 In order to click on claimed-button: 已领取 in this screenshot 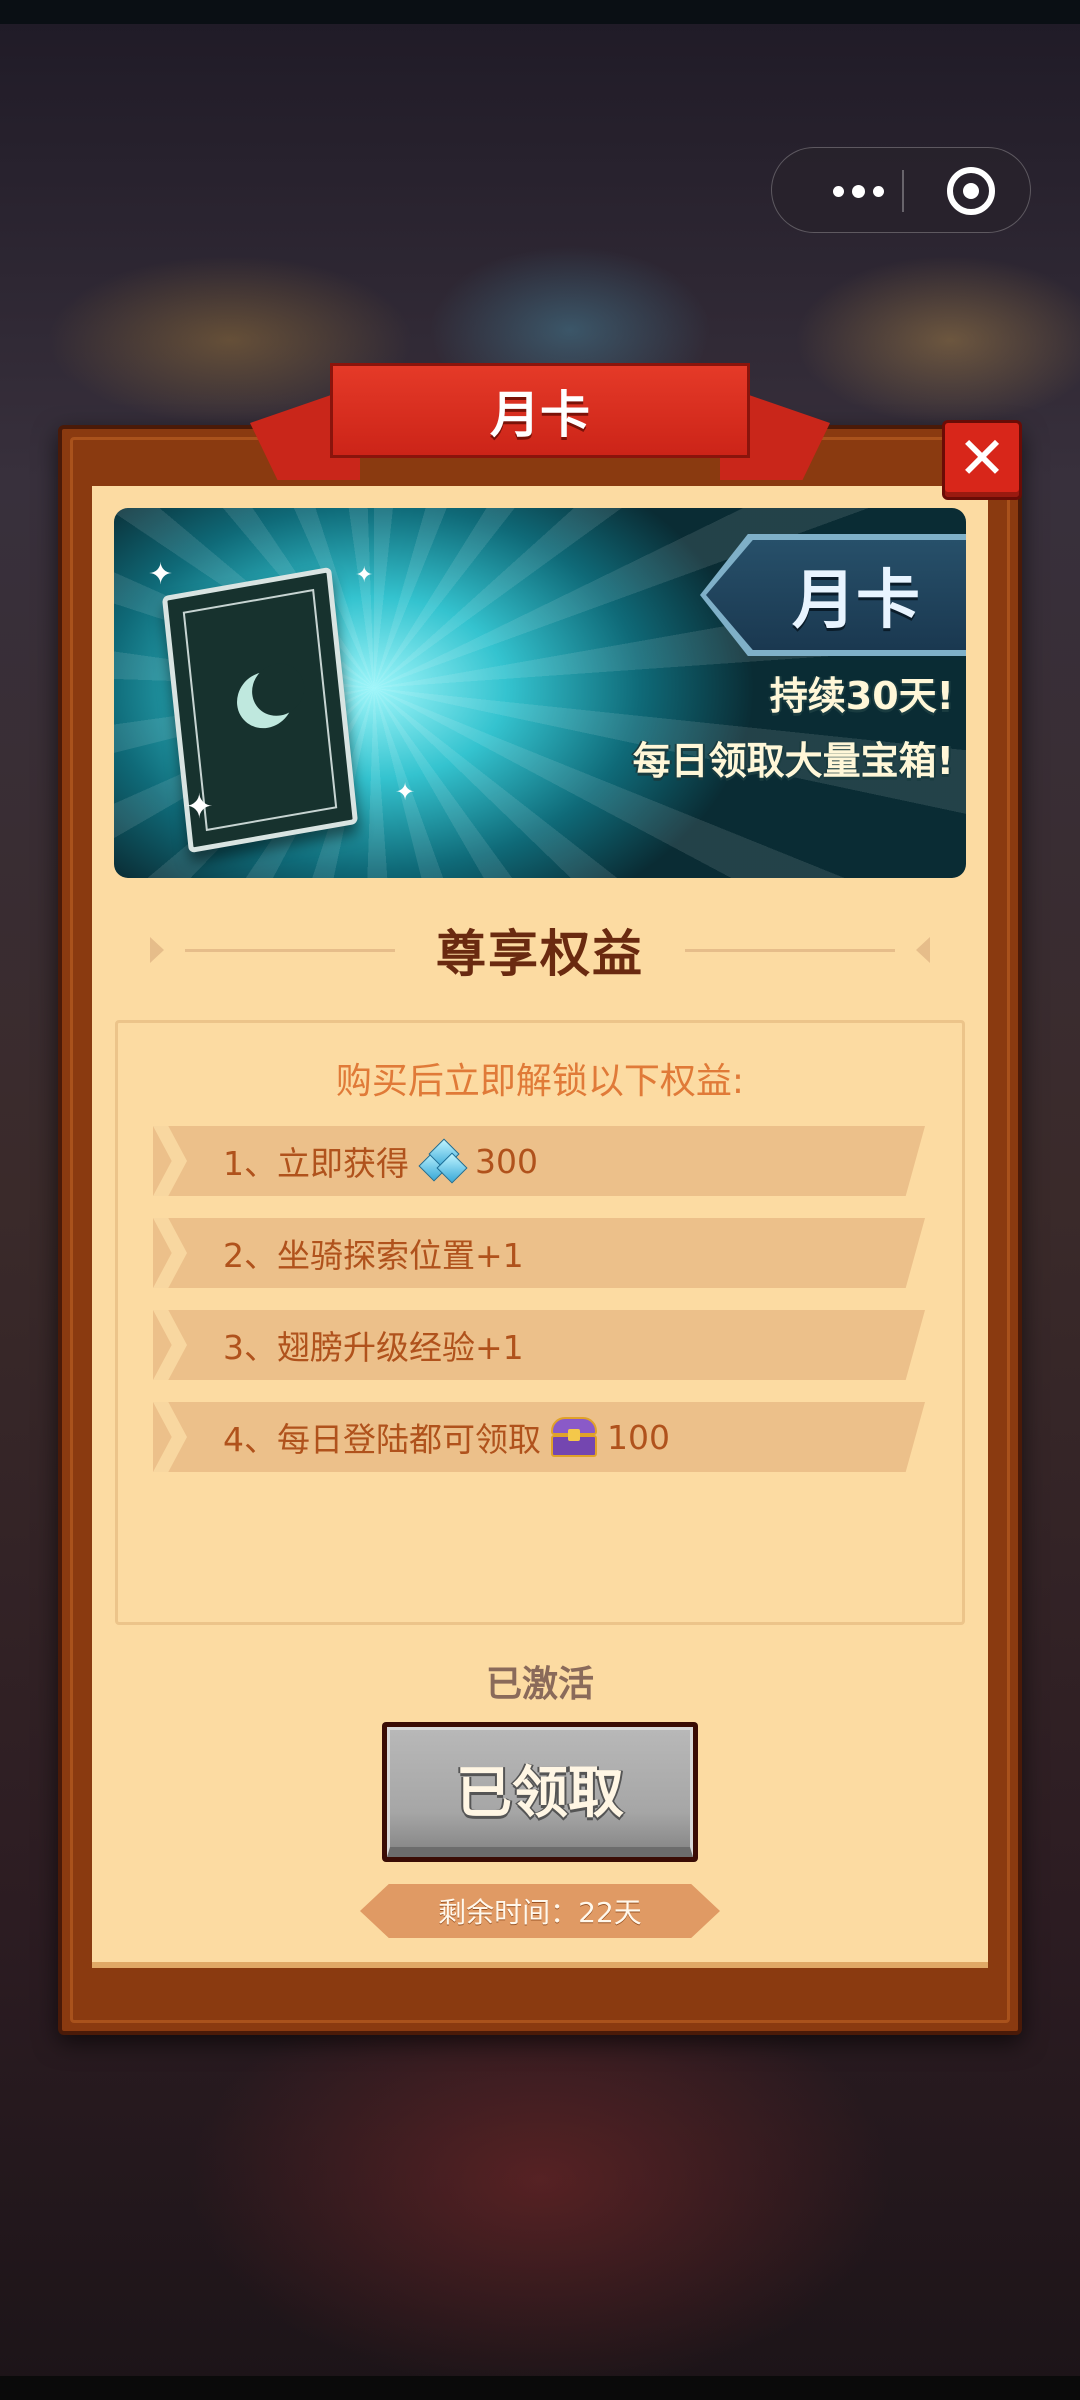, I will do `click(540, 1792)`.